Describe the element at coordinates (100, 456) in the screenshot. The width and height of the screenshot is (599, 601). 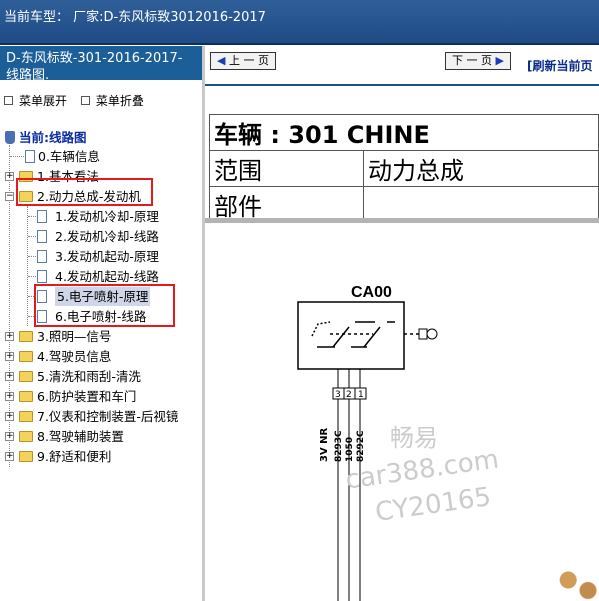
I see `tree-item-comfort: + 9.舒适和便利` at that location.